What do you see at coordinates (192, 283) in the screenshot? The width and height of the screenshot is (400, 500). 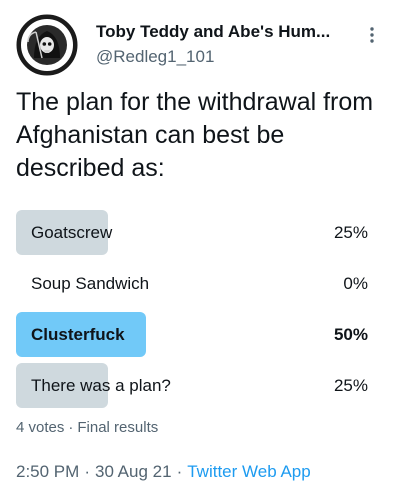 I see `poll-option: Soup Sandwich 0%` at bounding box center [192, 283].